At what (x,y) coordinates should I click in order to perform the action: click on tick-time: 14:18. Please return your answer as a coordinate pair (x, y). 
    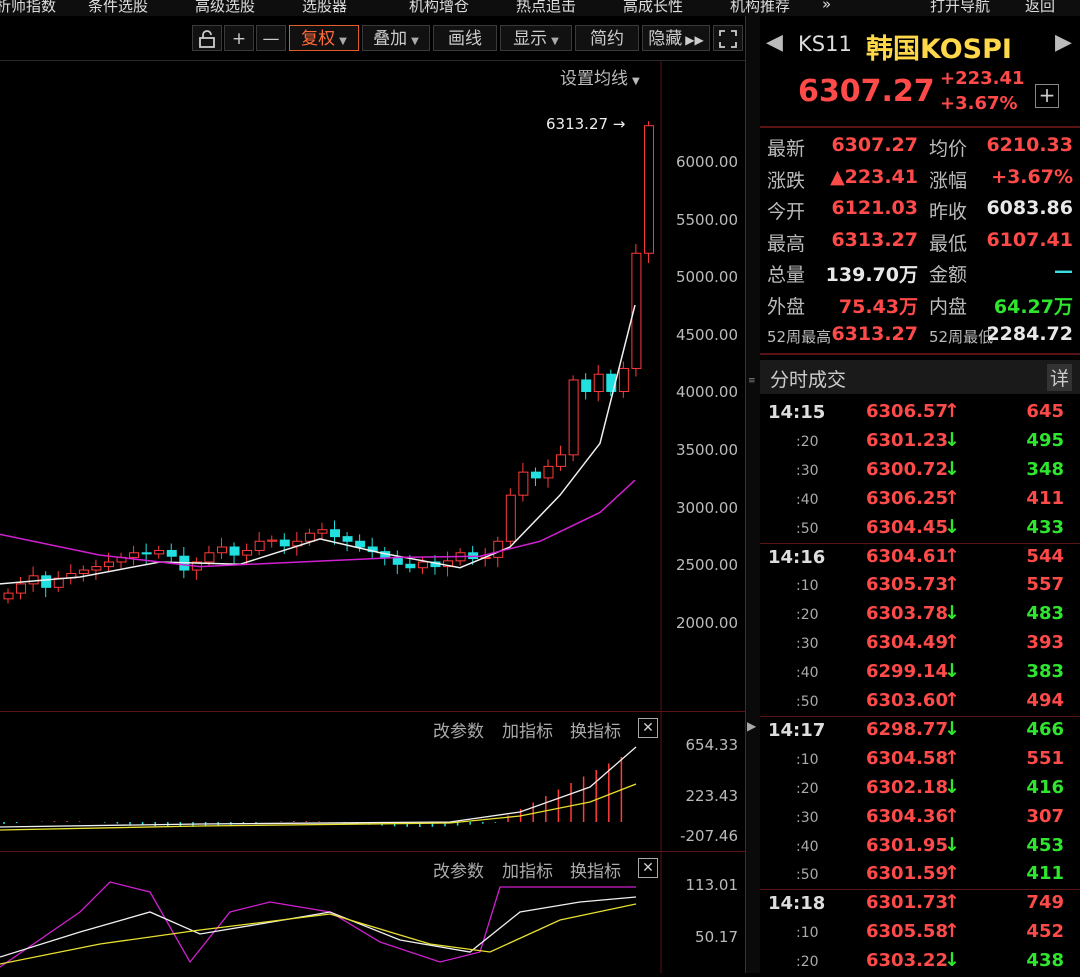
    Looking at the image, I should click on (797, 904).